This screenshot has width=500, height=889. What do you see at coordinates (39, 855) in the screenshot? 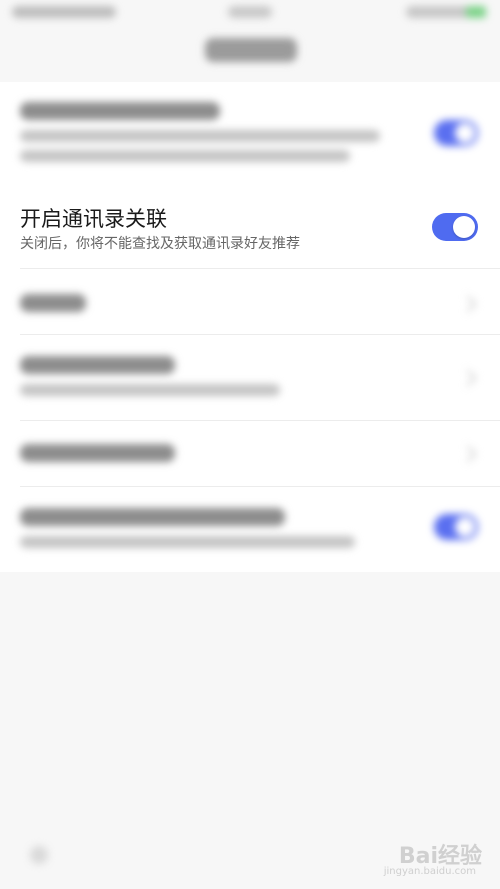
I see `back-icon` at bounding box center [39, 855].